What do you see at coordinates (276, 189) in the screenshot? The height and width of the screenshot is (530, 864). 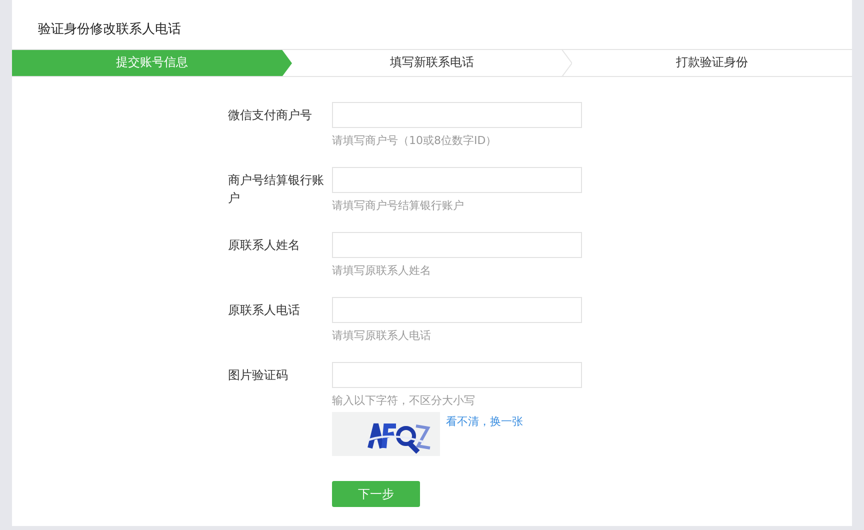 I see `field-label: 商户号结算银行账户` at bounding box center [276, 189].